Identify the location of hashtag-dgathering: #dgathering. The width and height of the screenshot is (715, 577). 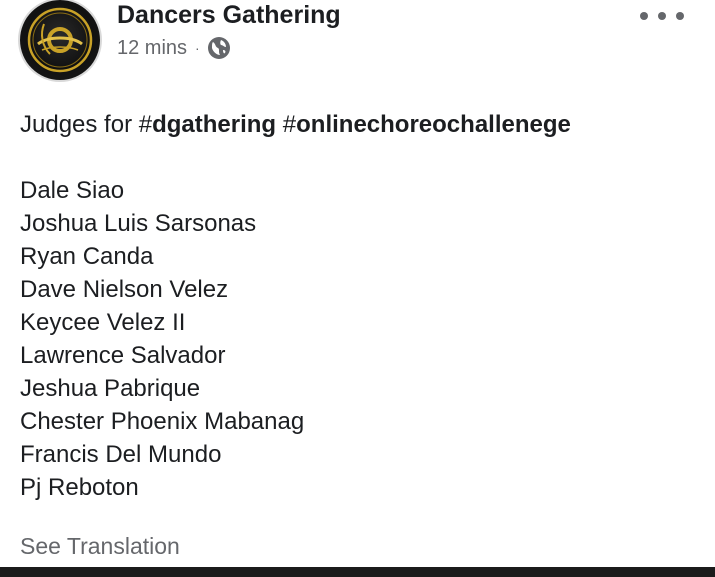
(207, 124).